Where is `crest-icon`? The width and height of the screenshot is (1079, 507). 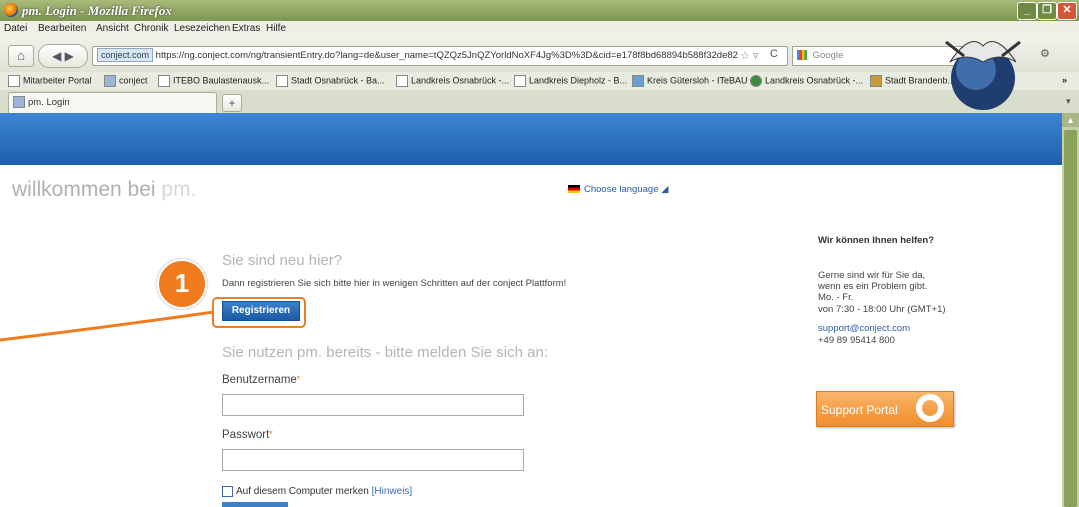
crest-icon is located at coordinates (876, 81).